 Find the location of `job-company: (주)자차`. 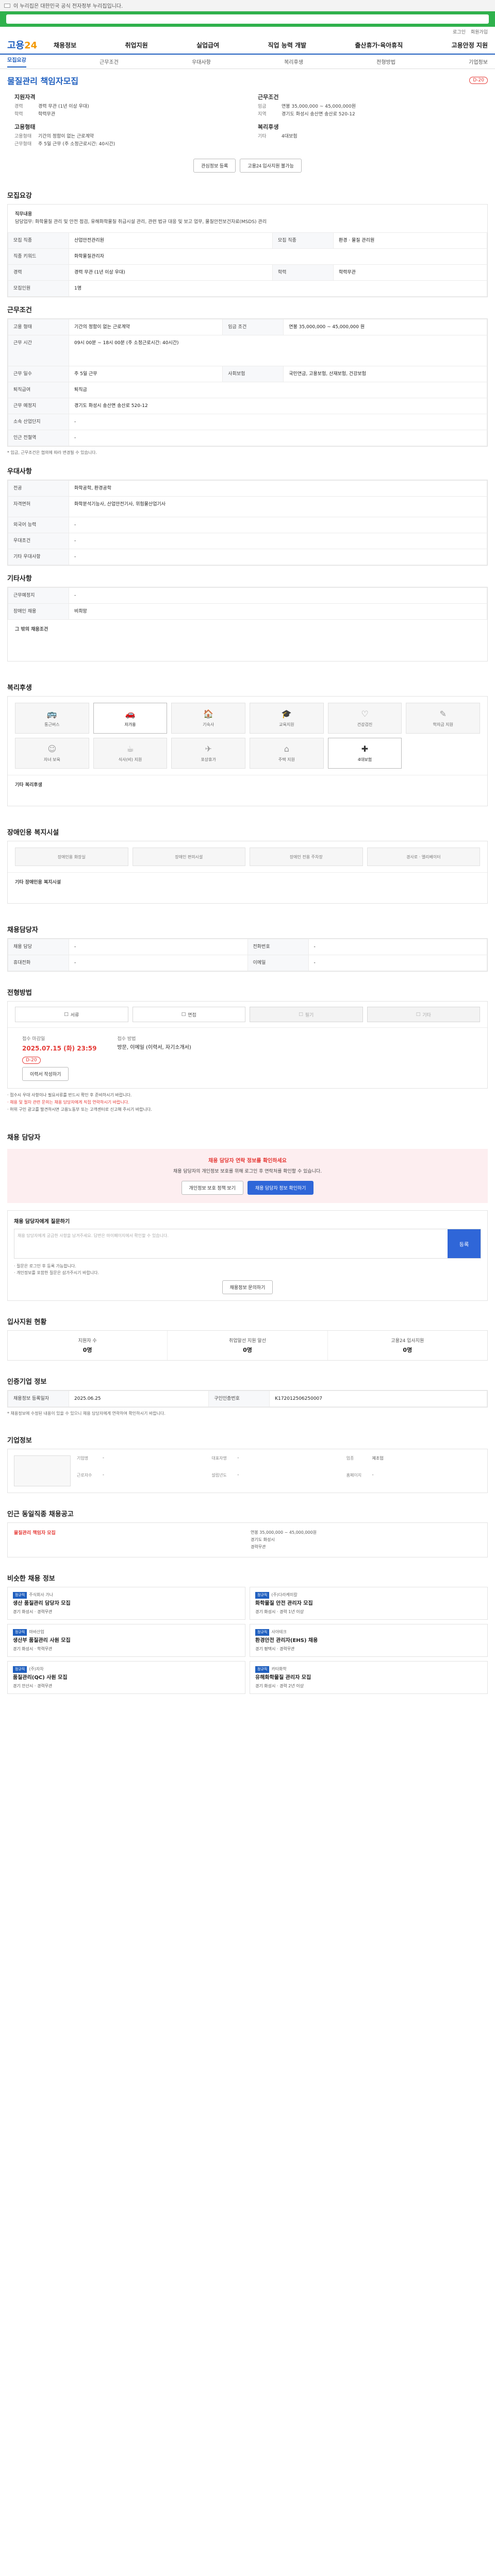

job-company: (주)자차 is located at coordinates (37, 1669).